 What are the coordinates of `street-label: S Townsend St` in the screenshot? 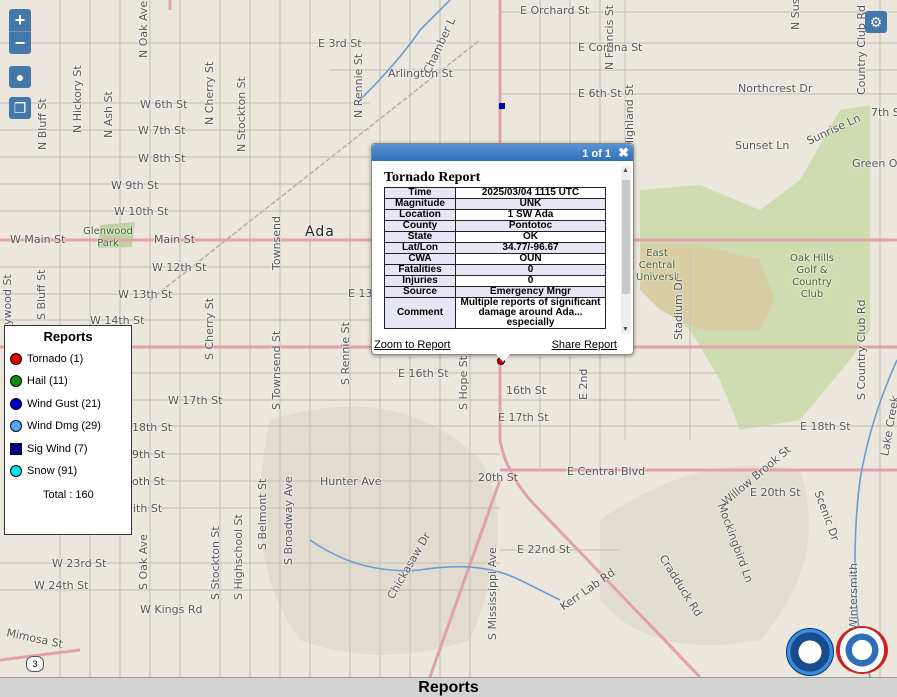 It's located at (276, 370).